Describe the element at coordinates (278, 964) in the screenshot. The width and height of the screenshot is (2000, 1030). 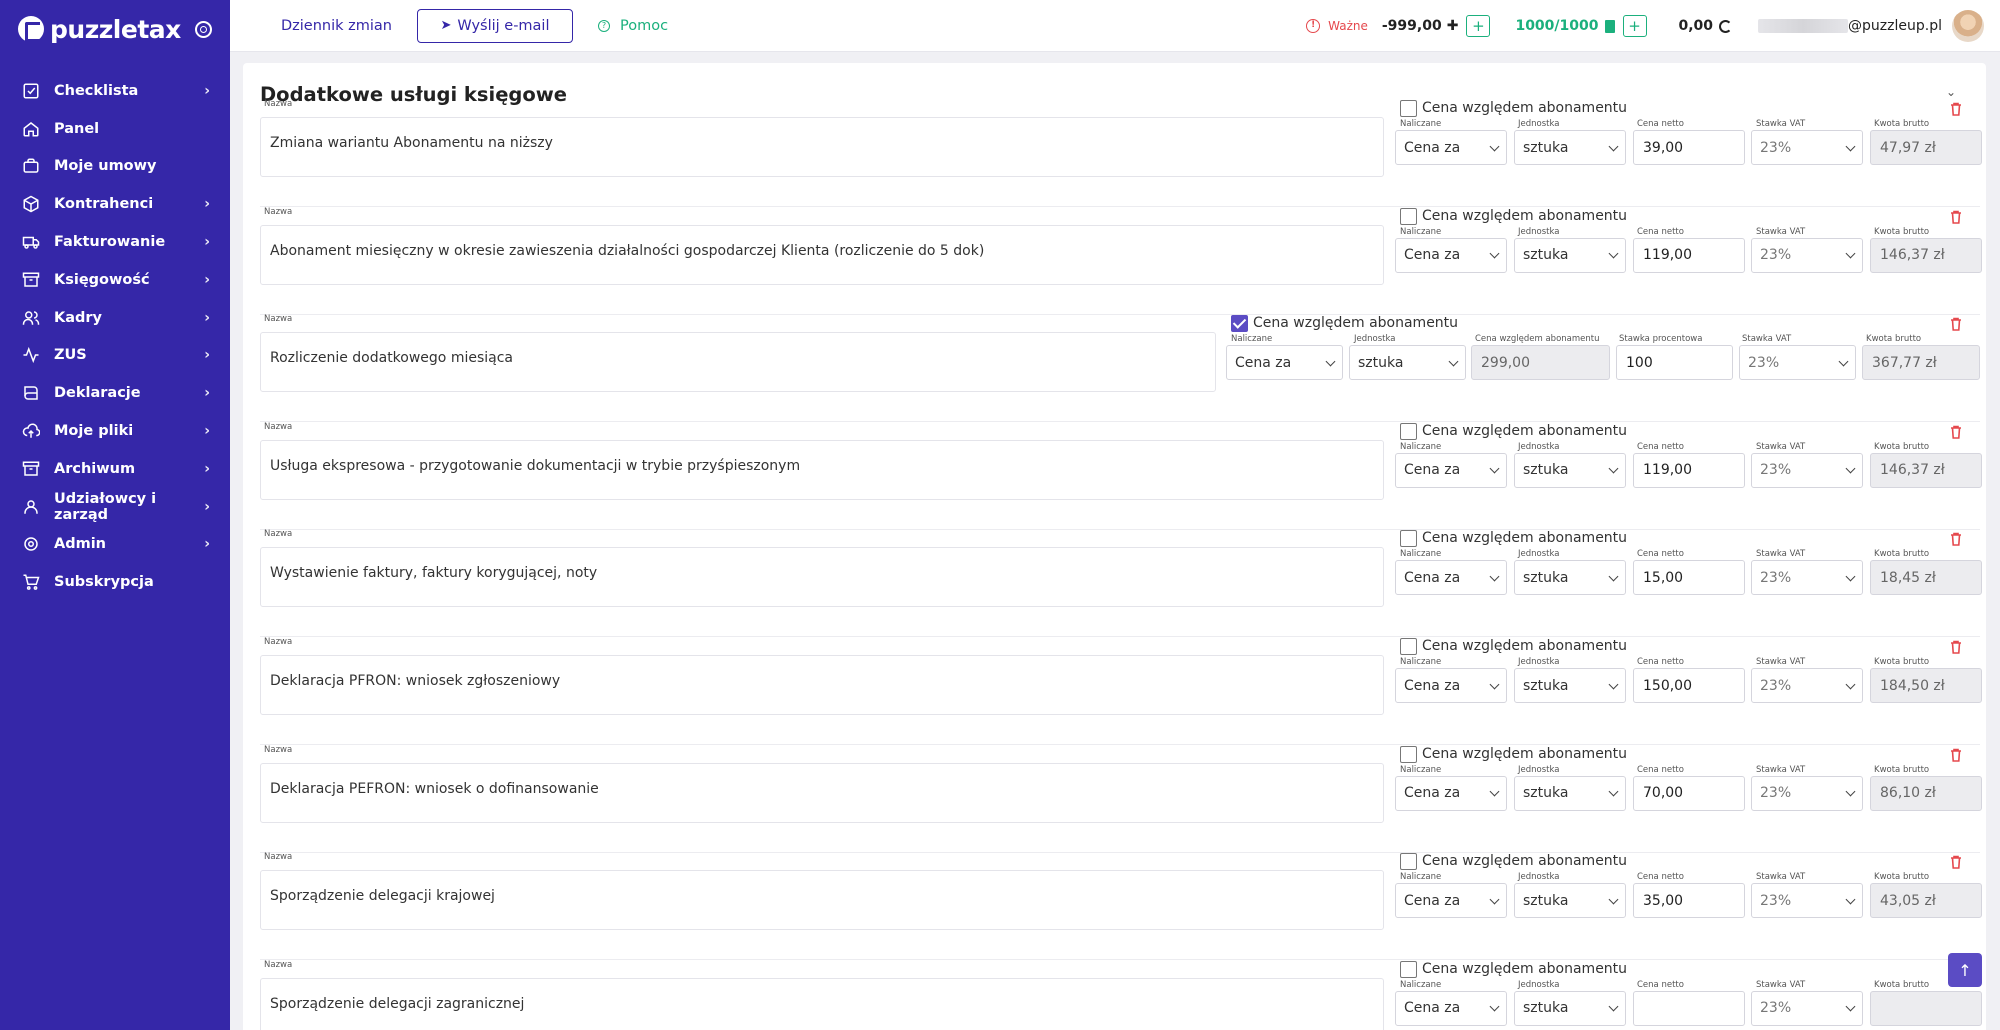
I see `name-label: Nazwa` at that location.